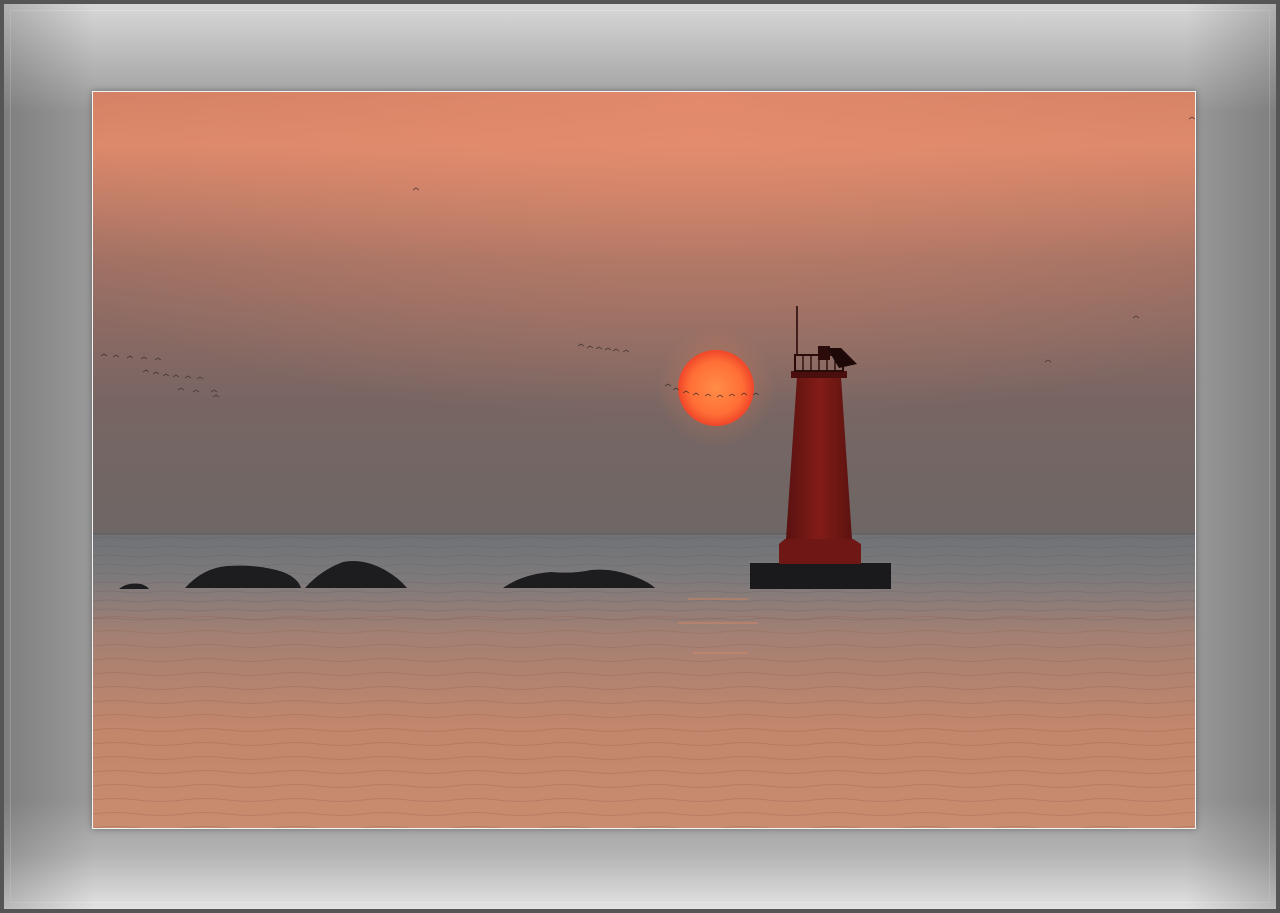  What do you see at coordinates (716, 388) in the screenshot?
I see `sun` at bounding box center [716, 388].